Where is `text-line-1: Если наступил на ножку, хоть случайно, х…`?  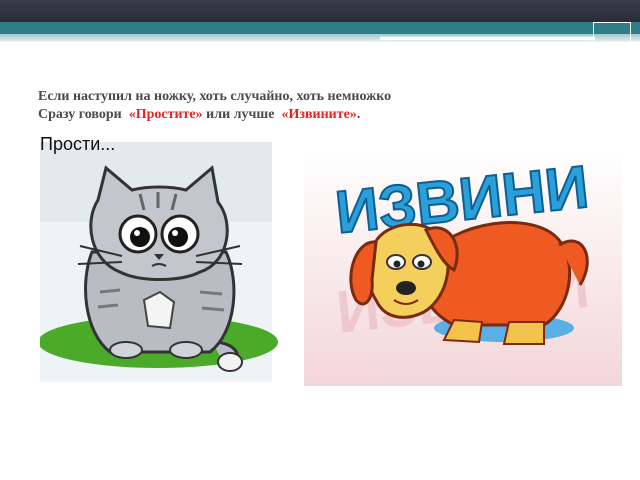 text-line-1: Если наступил на ножку, хоть случайно, х… is located at coordinates (215, 96).